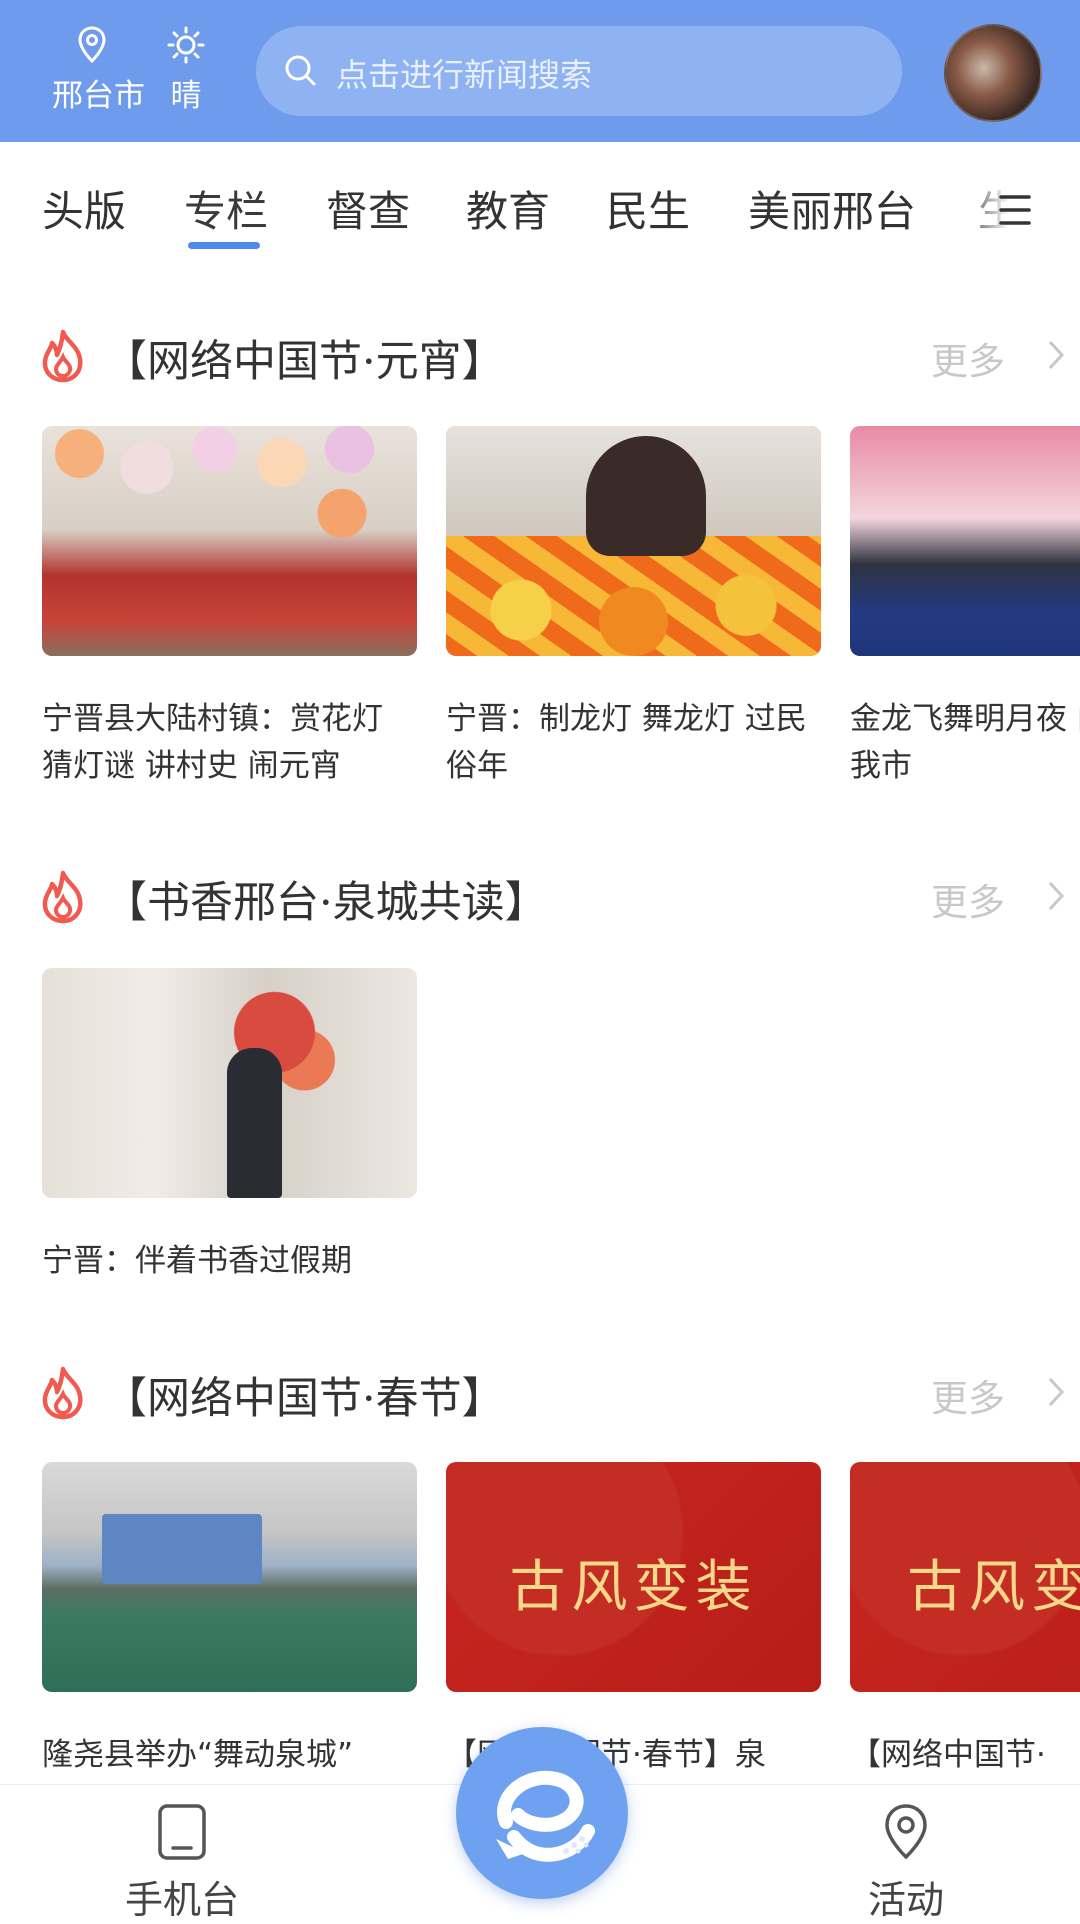 Image resolution: width=1080 pixels, height=1924 pixels. What do you see at coordinates (84, 208) in the screenshot?
I see `tab-headline: 头版` at bounding box center [84, 208].